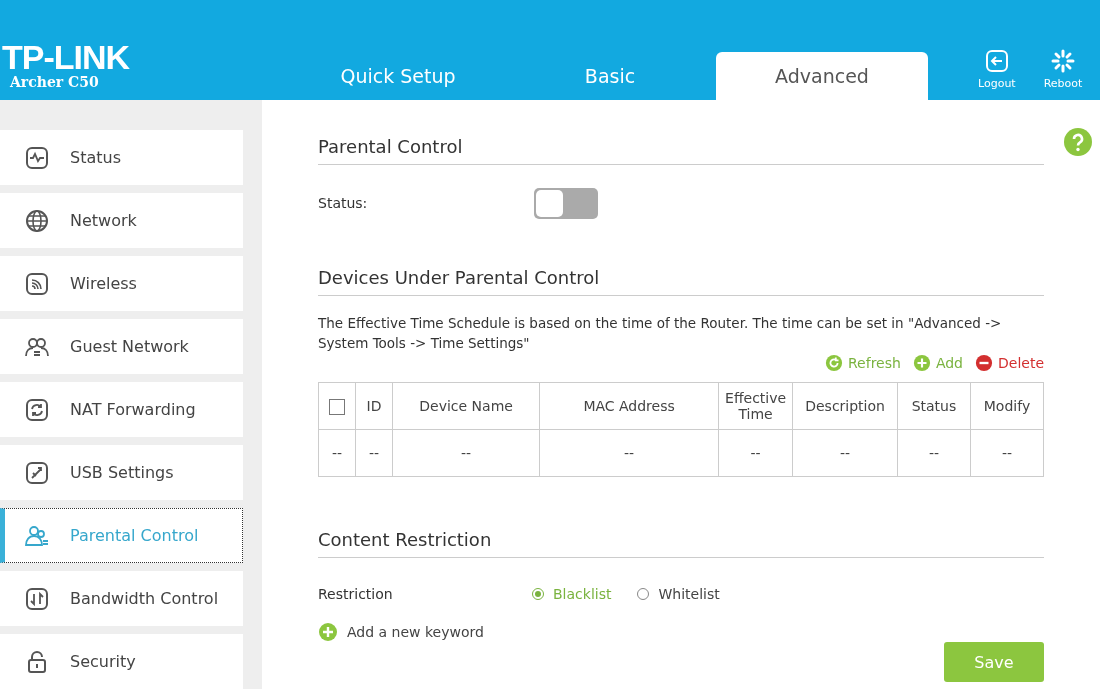 The height and width of the screenshot is (689, 1100). What do you see at coordinates (121, 598) in the screenshot?
I see `sidebar-item: Bandwidth Control` at bounding box center [121, 598].